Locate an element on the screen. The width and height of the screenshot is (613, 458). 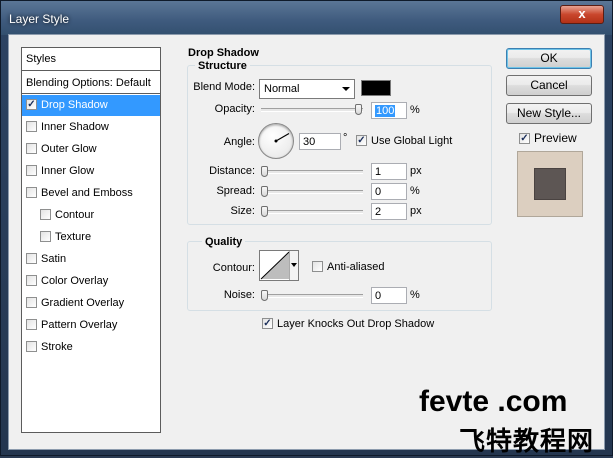
preview-thumbnail is located at coordinates (550, 184).